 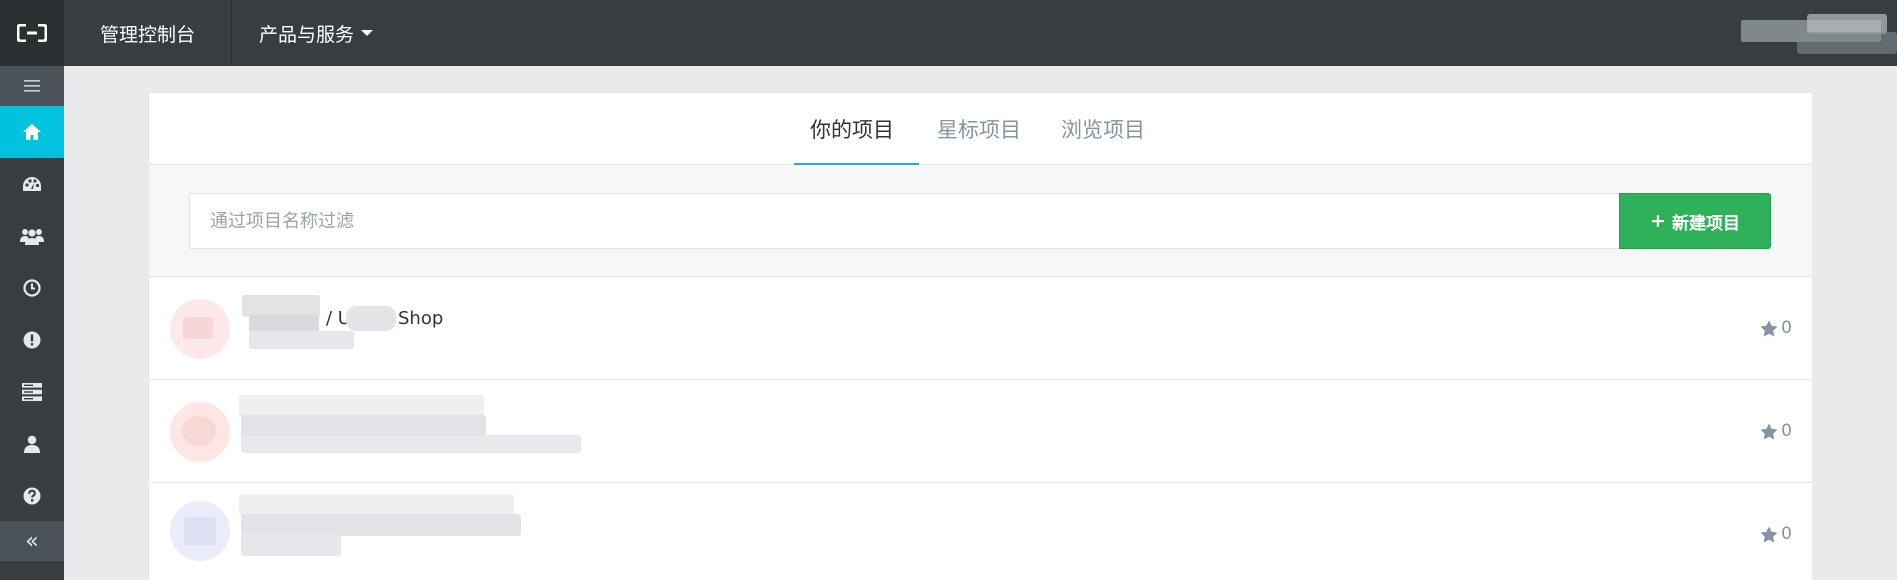 I want to click on console-link: 管理控制台, so click(x=148, y=33).